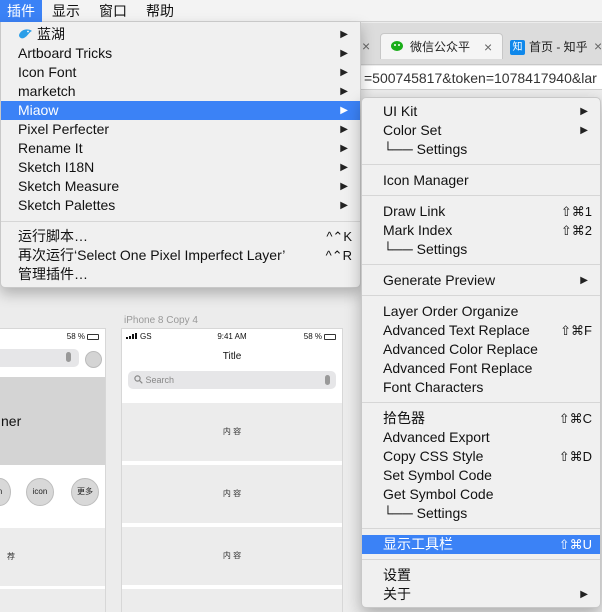 The width and height of the screenshot is (602, 612). I want to click on search-bar: Search, so click(232, 380).